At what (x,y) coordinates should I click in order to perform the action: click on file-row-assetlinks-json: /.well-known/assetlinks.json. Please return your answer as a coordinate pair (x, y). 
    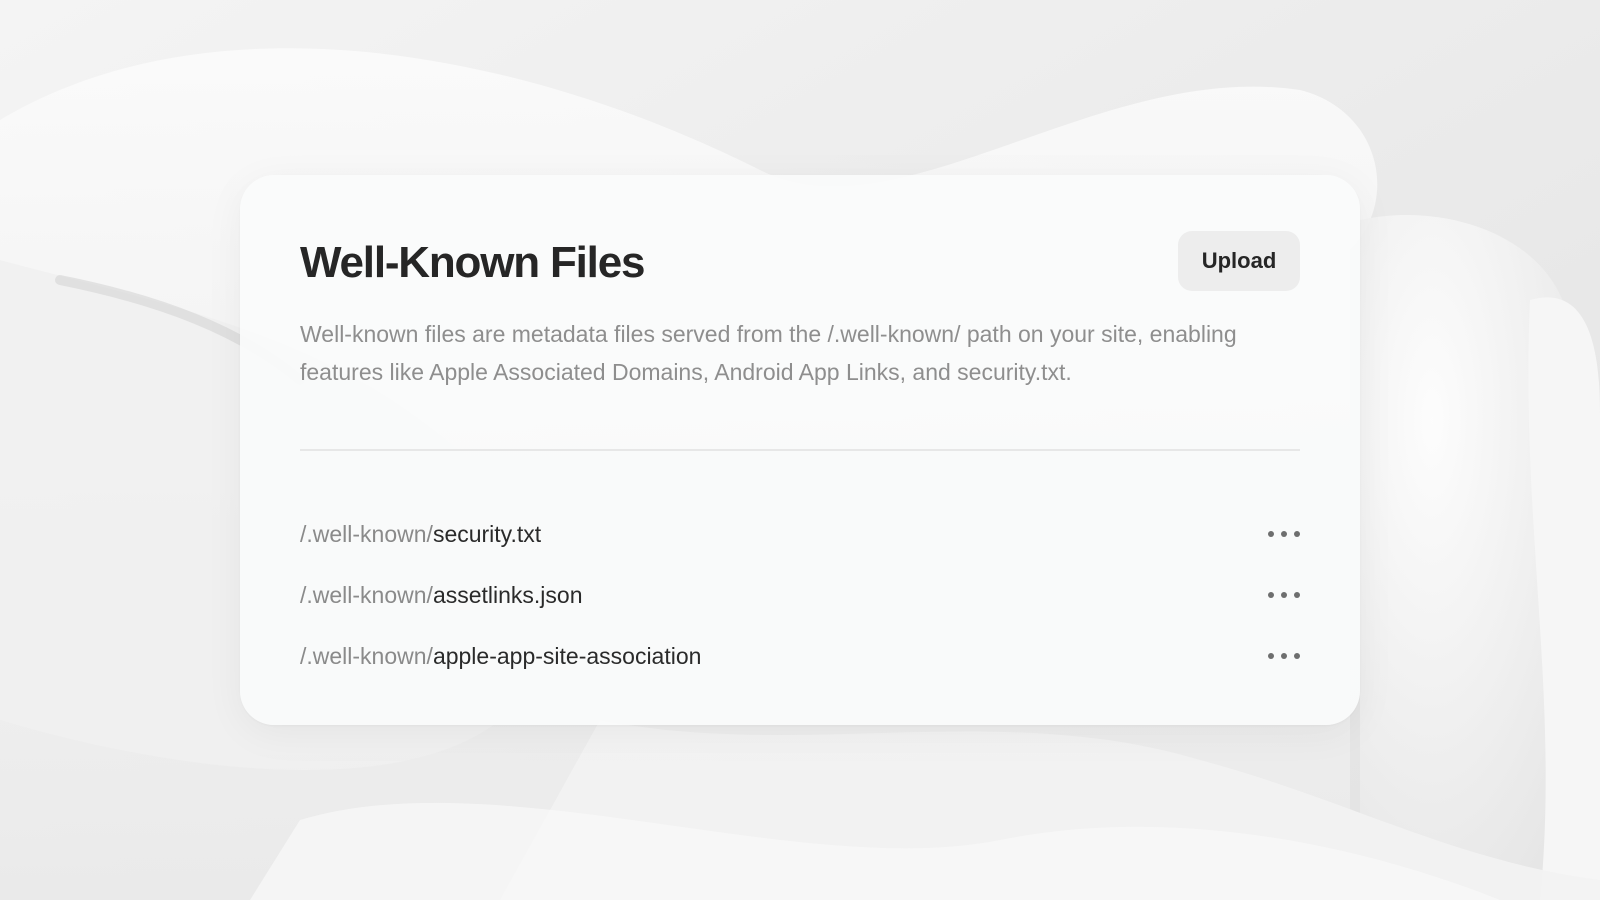
    Looking at the image, I should click on (800, 594).